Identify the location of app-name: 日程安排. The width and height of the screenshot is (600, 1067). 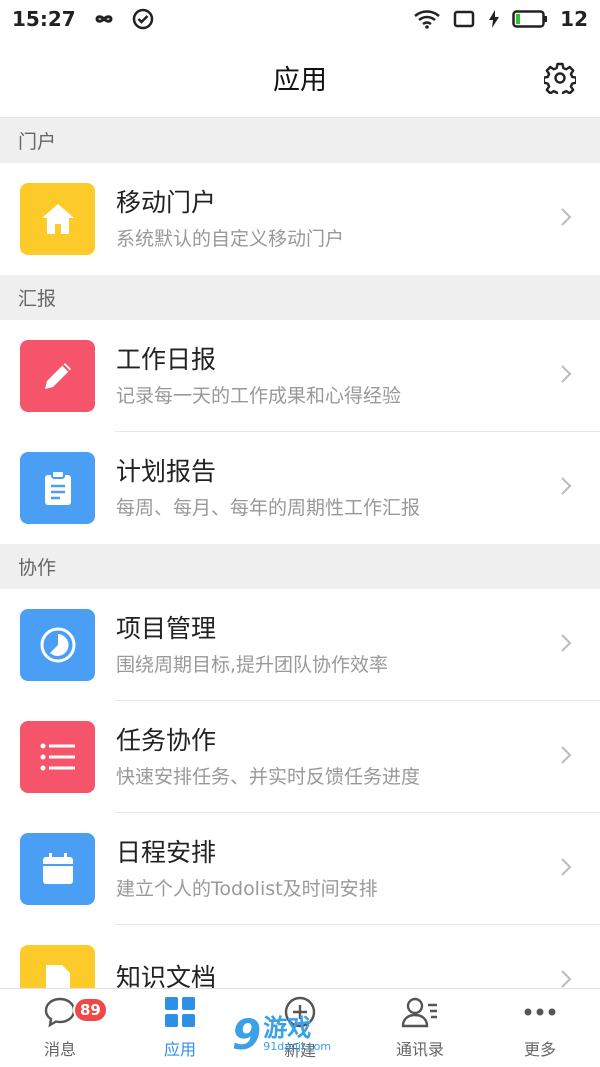
(166, 852).